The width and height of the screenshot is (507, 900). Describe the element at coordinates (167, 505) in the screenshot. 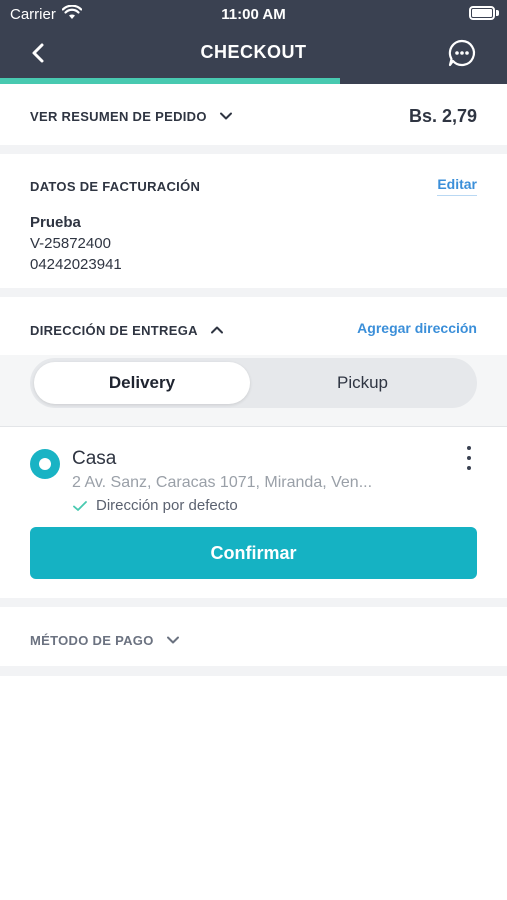

I see `default-address-label: Dirección por defecto` at that location.